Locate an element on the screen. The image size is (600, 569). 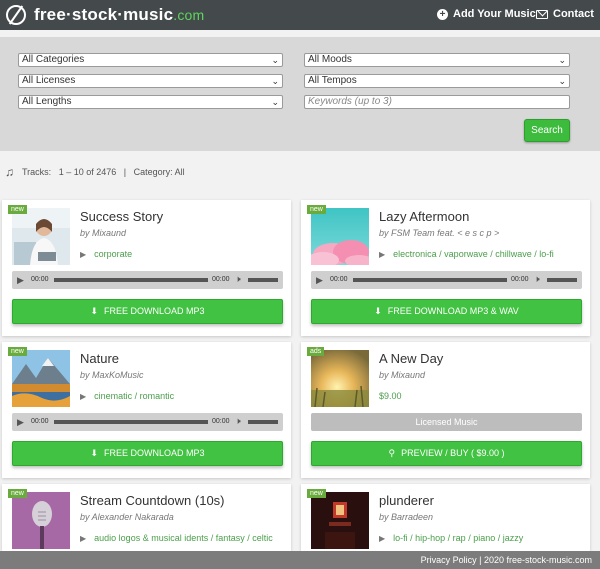
envelope-icon is located at coordinates (542, 14).